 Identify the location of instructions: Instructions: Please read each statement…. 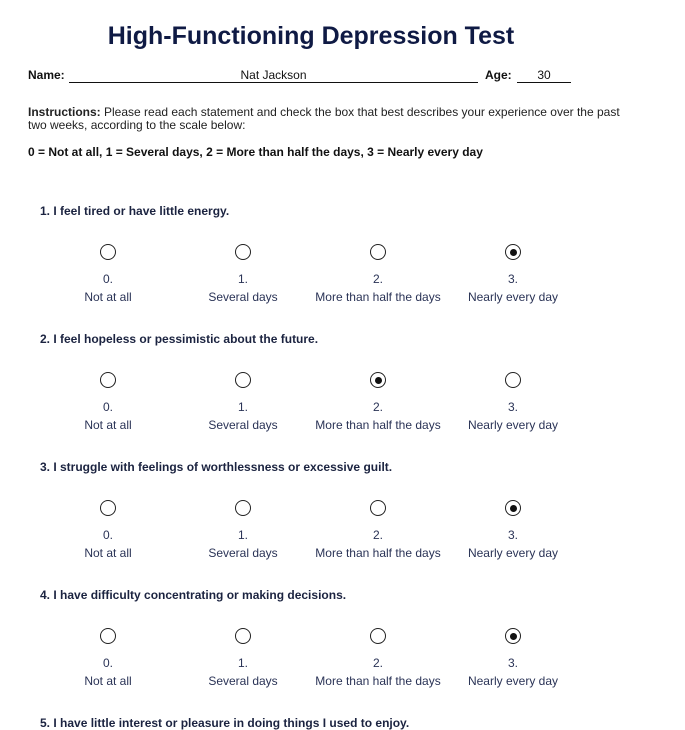
(328, 119).